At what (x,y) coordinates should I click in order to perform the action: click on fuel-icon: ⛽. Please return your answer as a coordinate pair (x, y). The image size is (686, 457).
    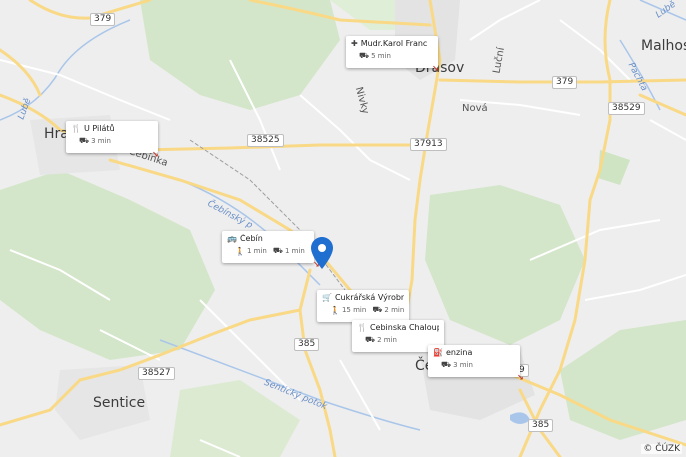
    Looking at the image, I should click on (438, 352).